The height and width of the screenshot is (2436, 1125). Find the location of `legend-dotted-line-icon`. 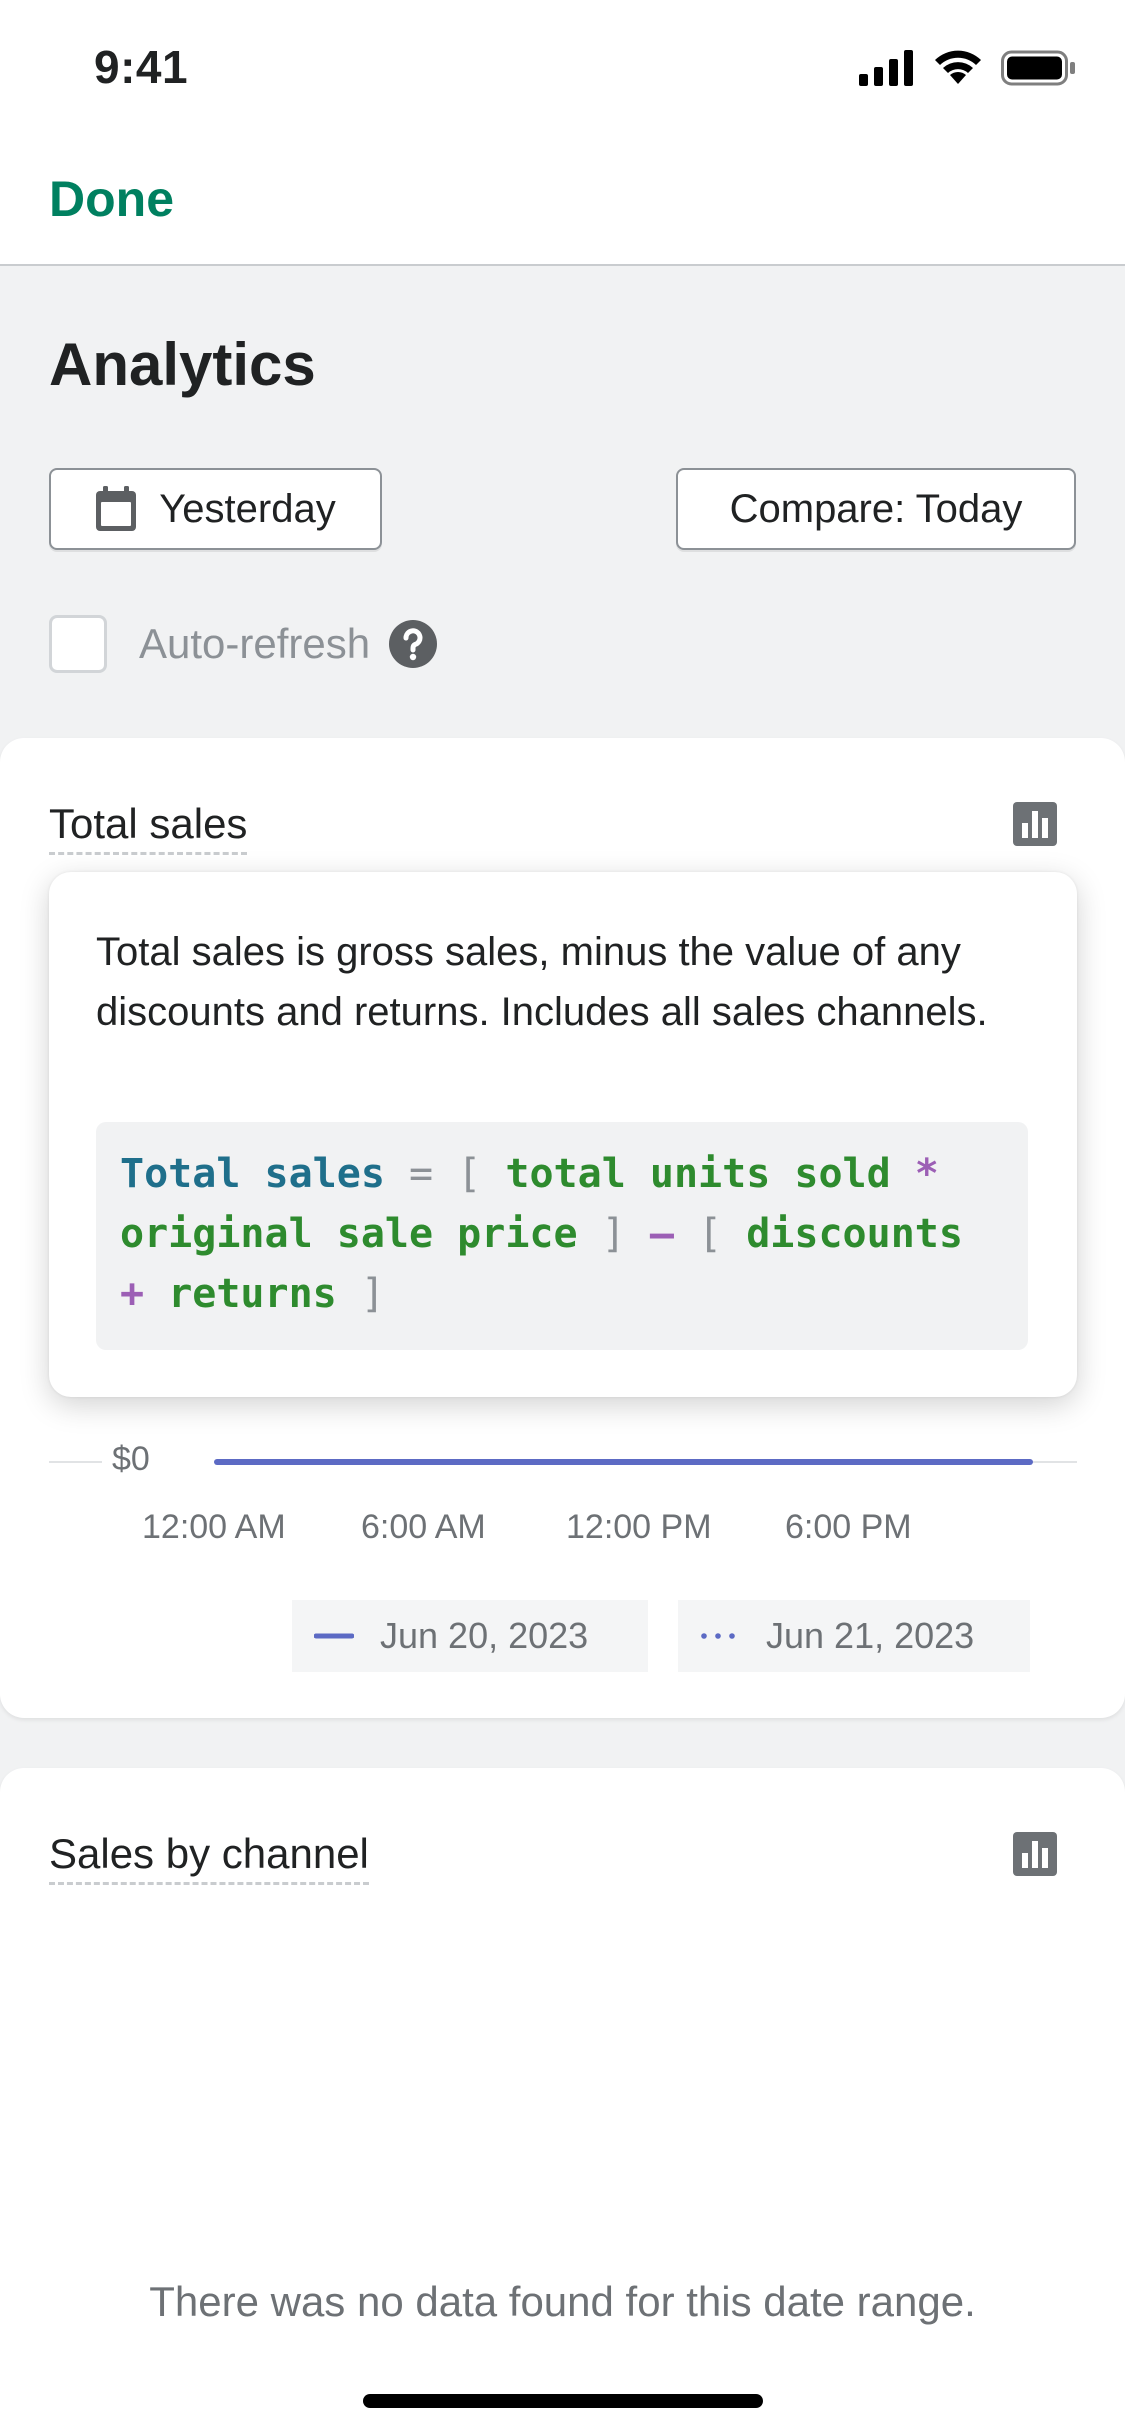

legend-dotted-line-icon is located at coordinates (718, 1636).